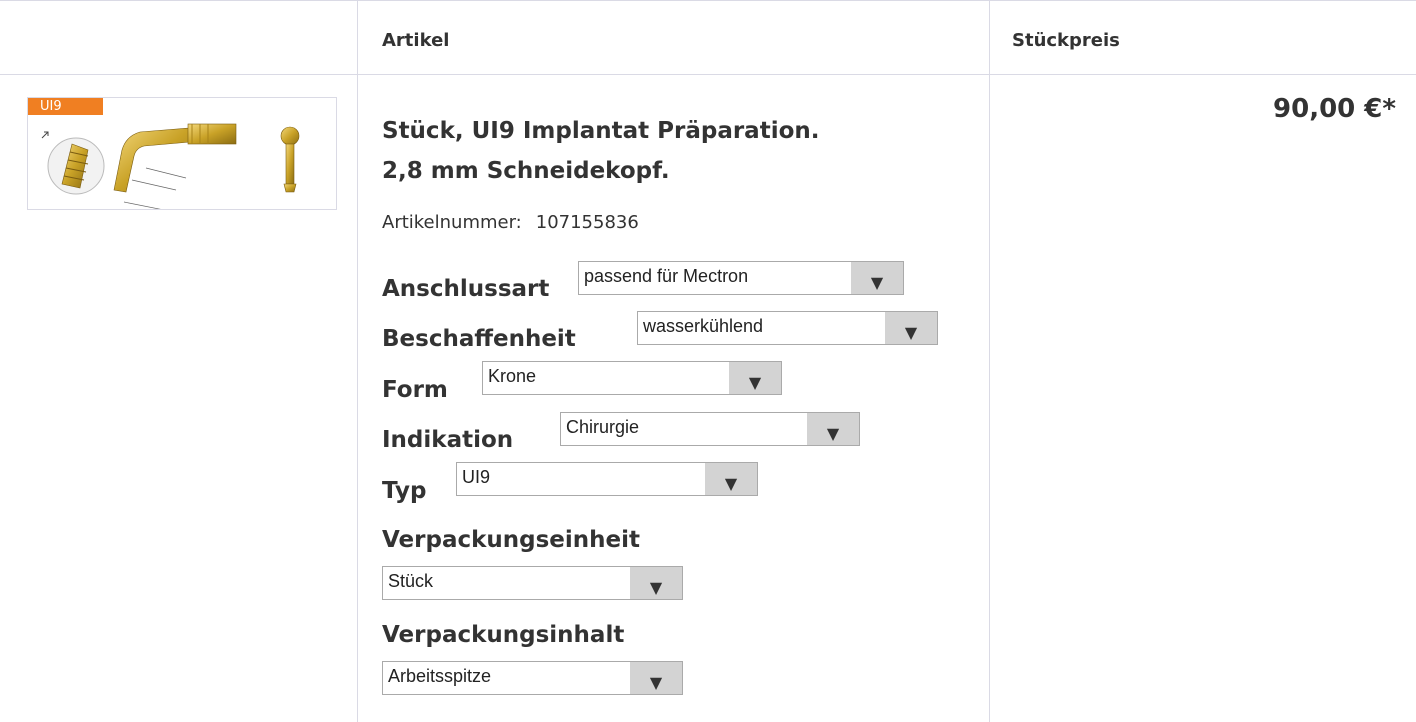 The image size is (1416, 722). What do you see at coordinates (710, 429) in the screenshot?
I see `select-indikation: Chirurgie ▼` at bounding box center [710, 429].